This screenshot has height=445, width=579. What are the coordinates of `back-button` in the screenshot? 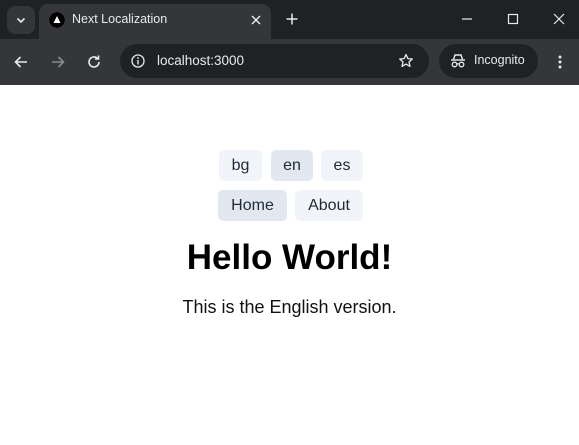 It's located at (21, 62).